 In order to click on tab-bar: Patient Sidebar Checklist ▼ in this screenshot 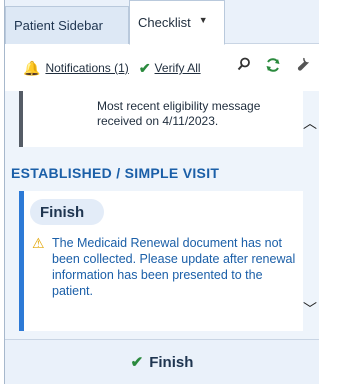, I will do `click(162, 22)`.